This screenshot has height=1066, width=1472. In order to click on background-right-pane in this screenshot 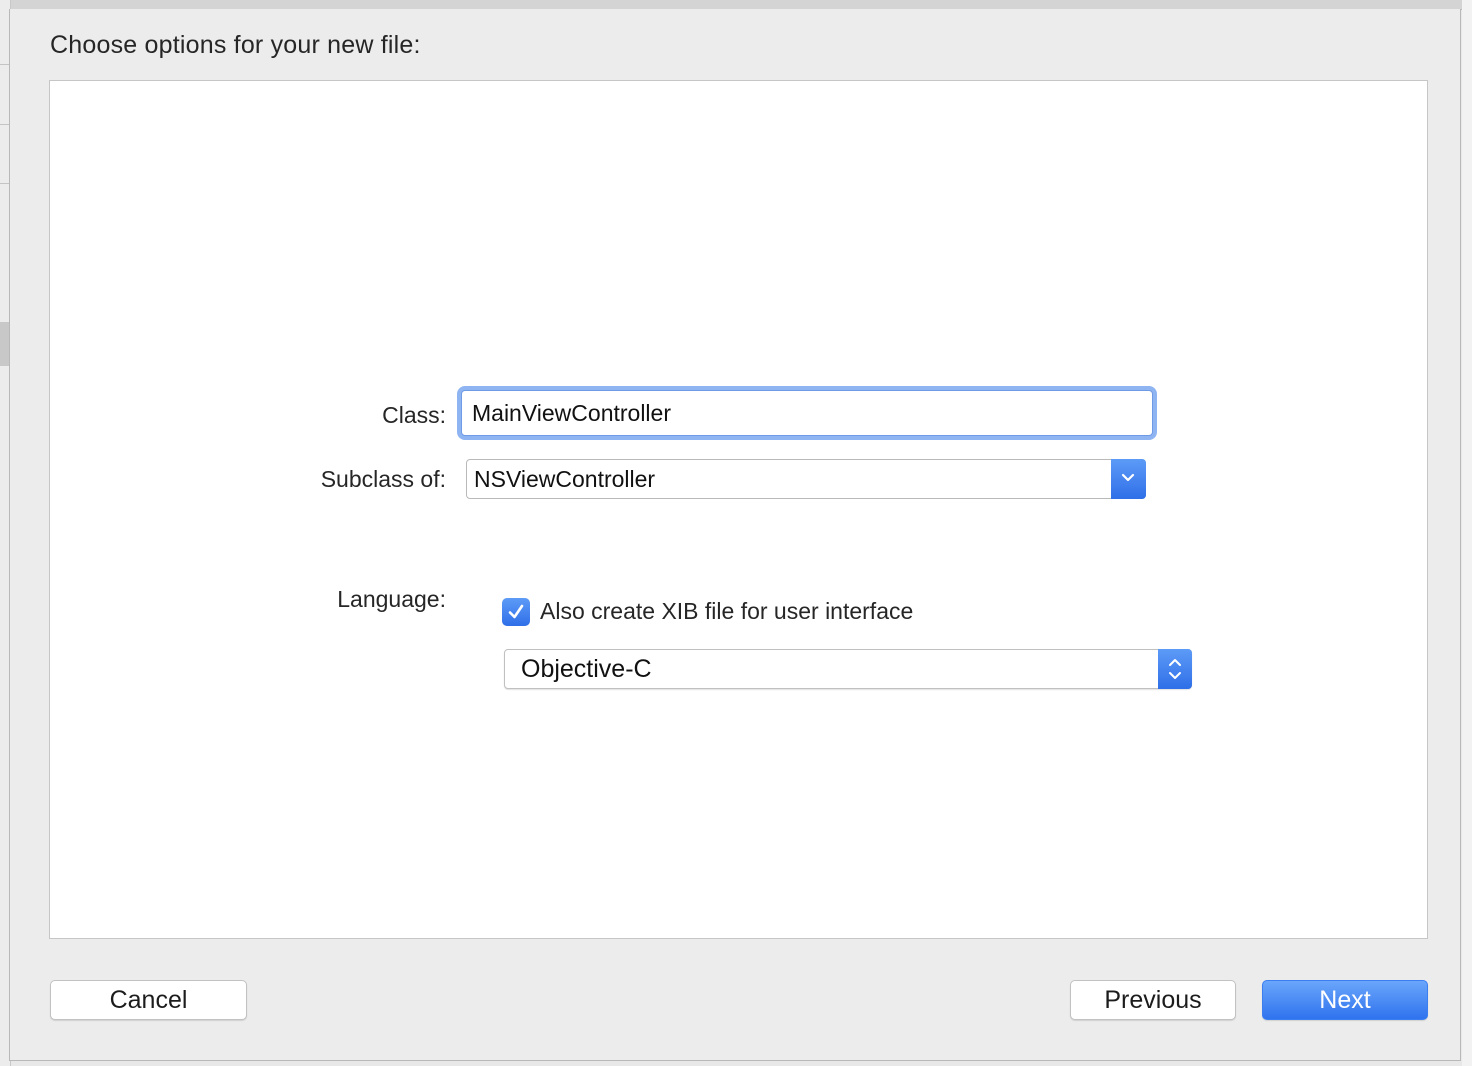, I will do `click(1467, 533)`.